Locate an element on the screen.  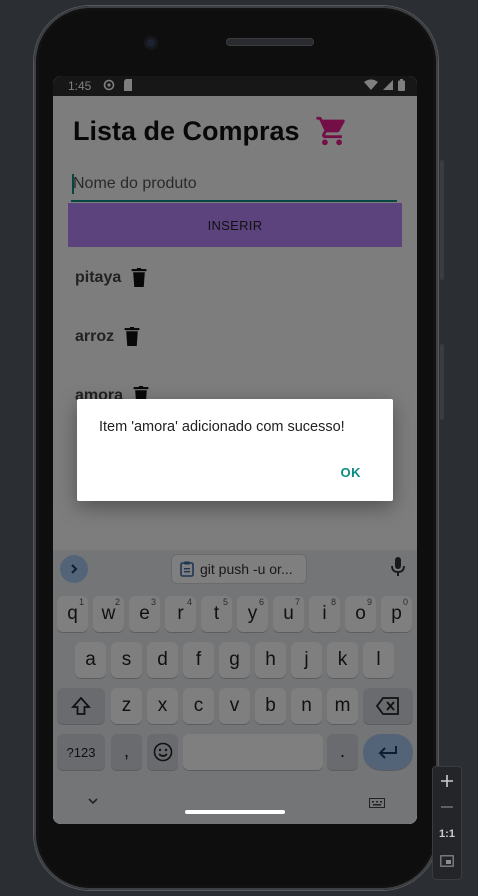
gesture-home-bar is located at coordinates (235, 812).